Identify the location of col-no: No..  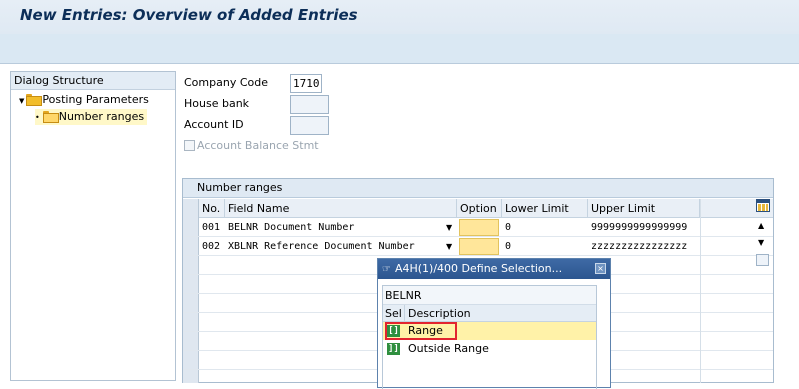
(212, 208).